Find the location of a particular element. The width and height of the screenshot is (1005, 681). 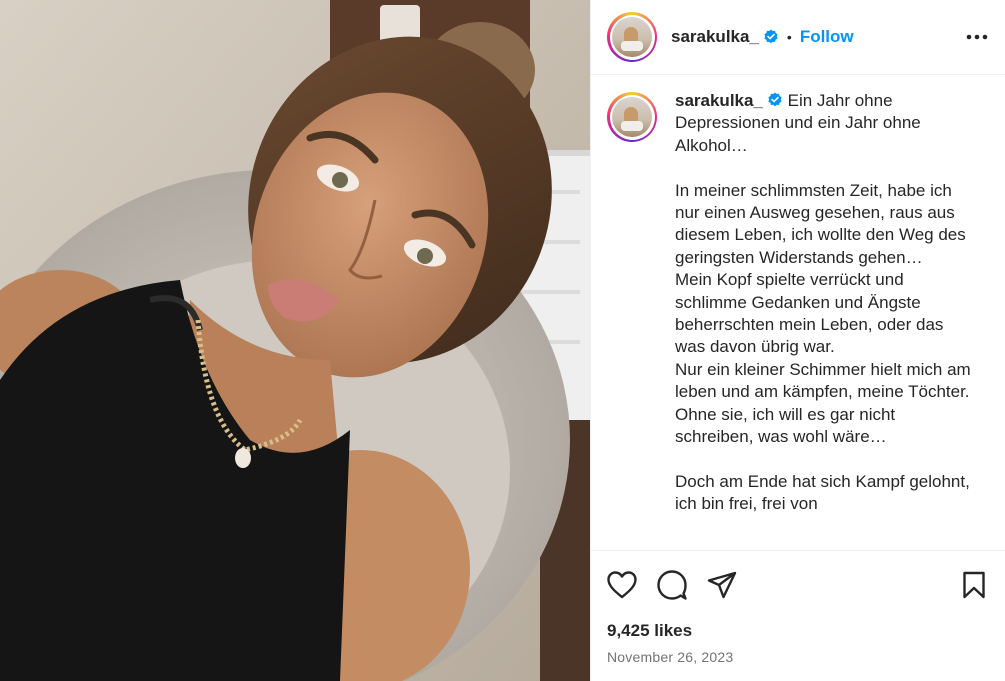

post-actions: 9,425 likes November 26, 2023 is located at coordinates (798, 615).